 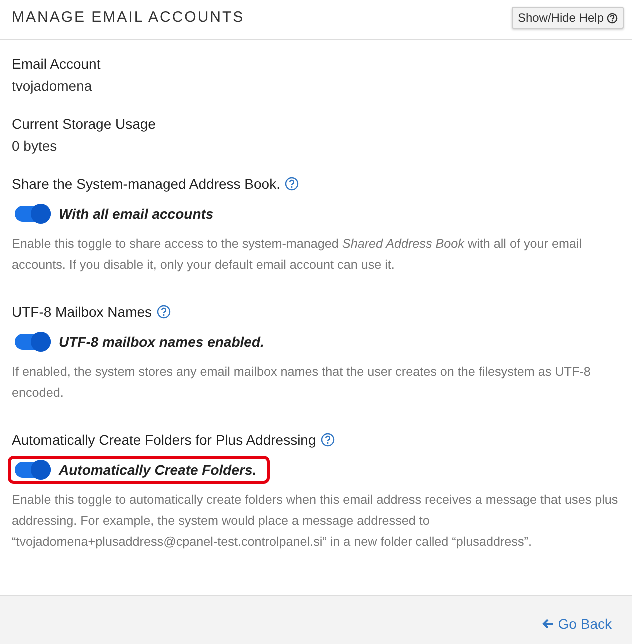 What do you see at coordinates (136, 214) in the screenshot?
I see `toggle-label: With all email accounts` at bounding box center [136, 214].